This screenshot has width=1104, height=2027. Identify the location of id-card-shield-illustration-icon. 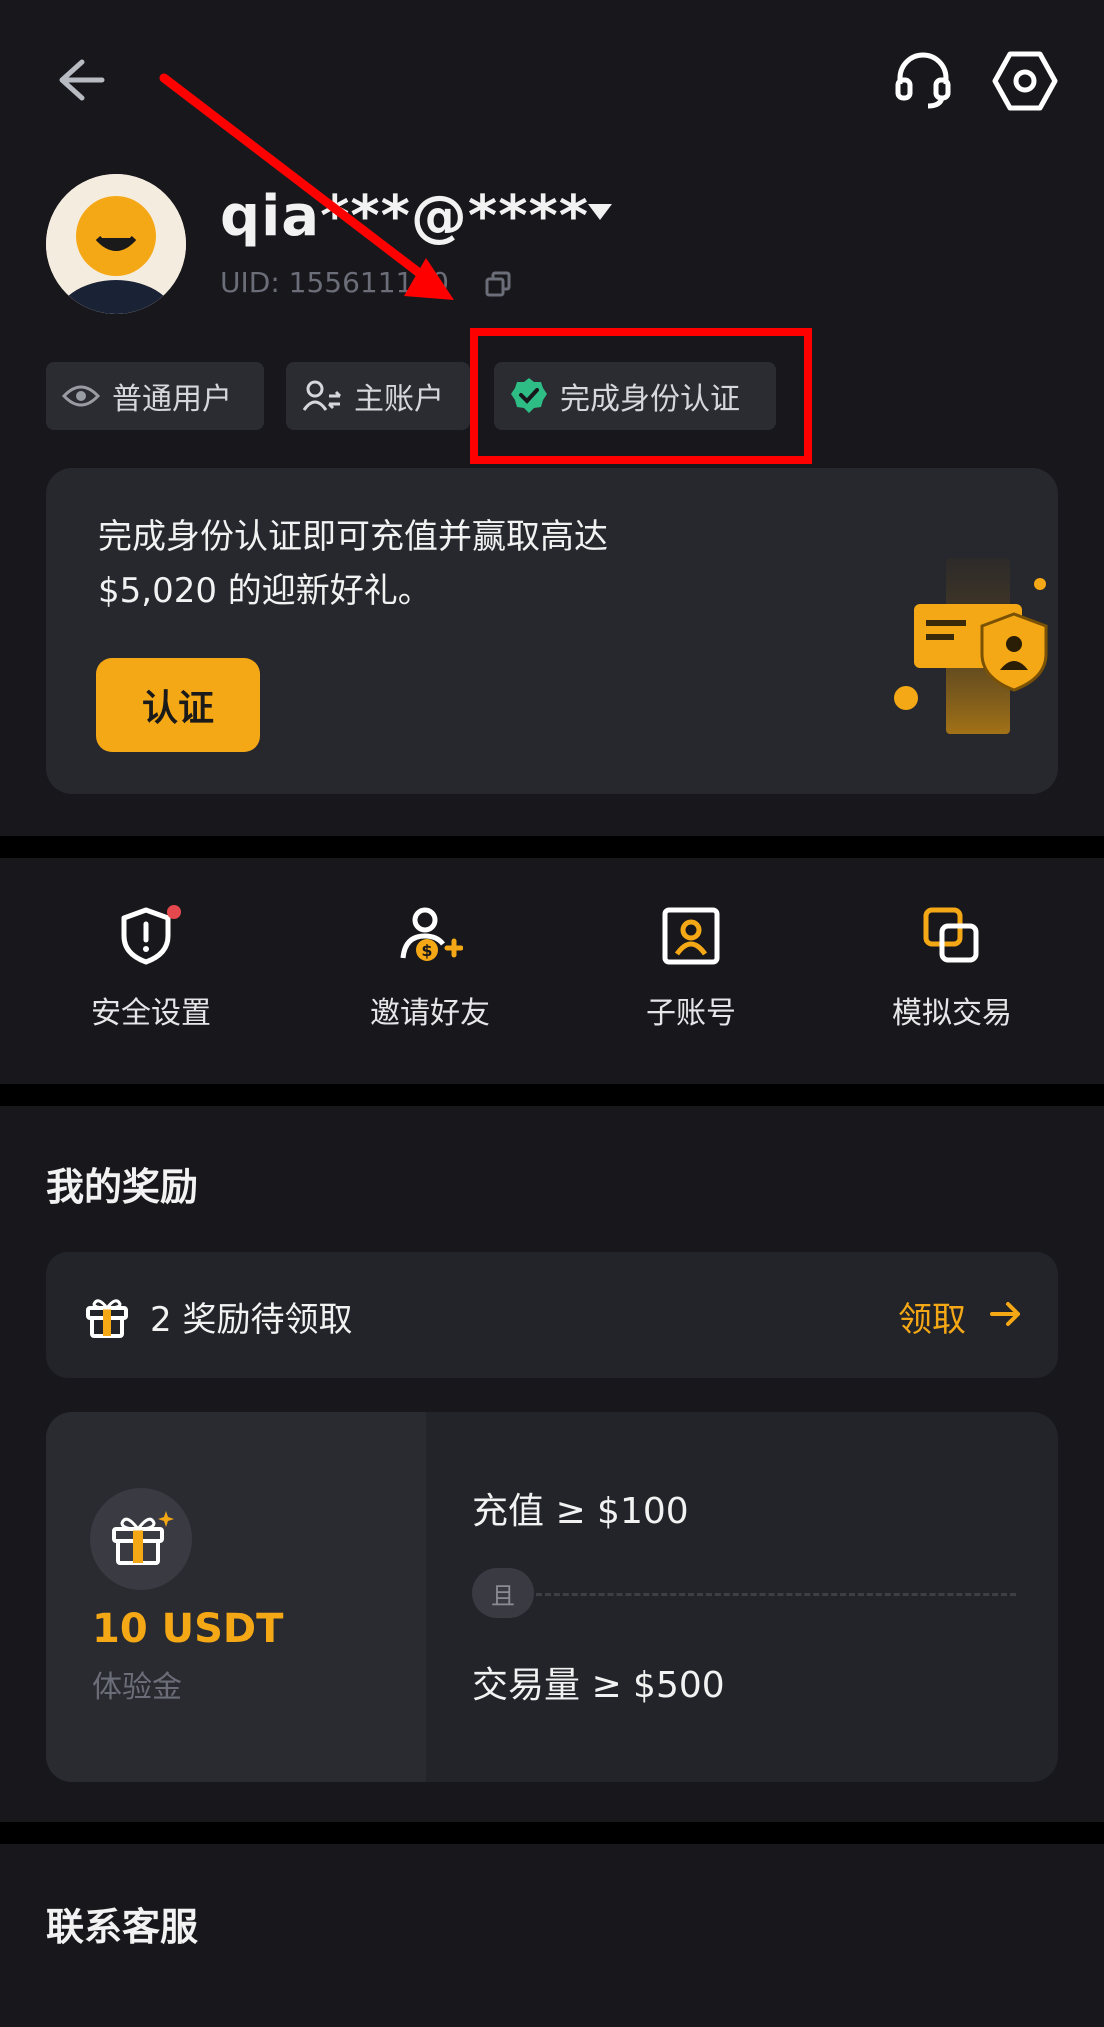
(971, 646).